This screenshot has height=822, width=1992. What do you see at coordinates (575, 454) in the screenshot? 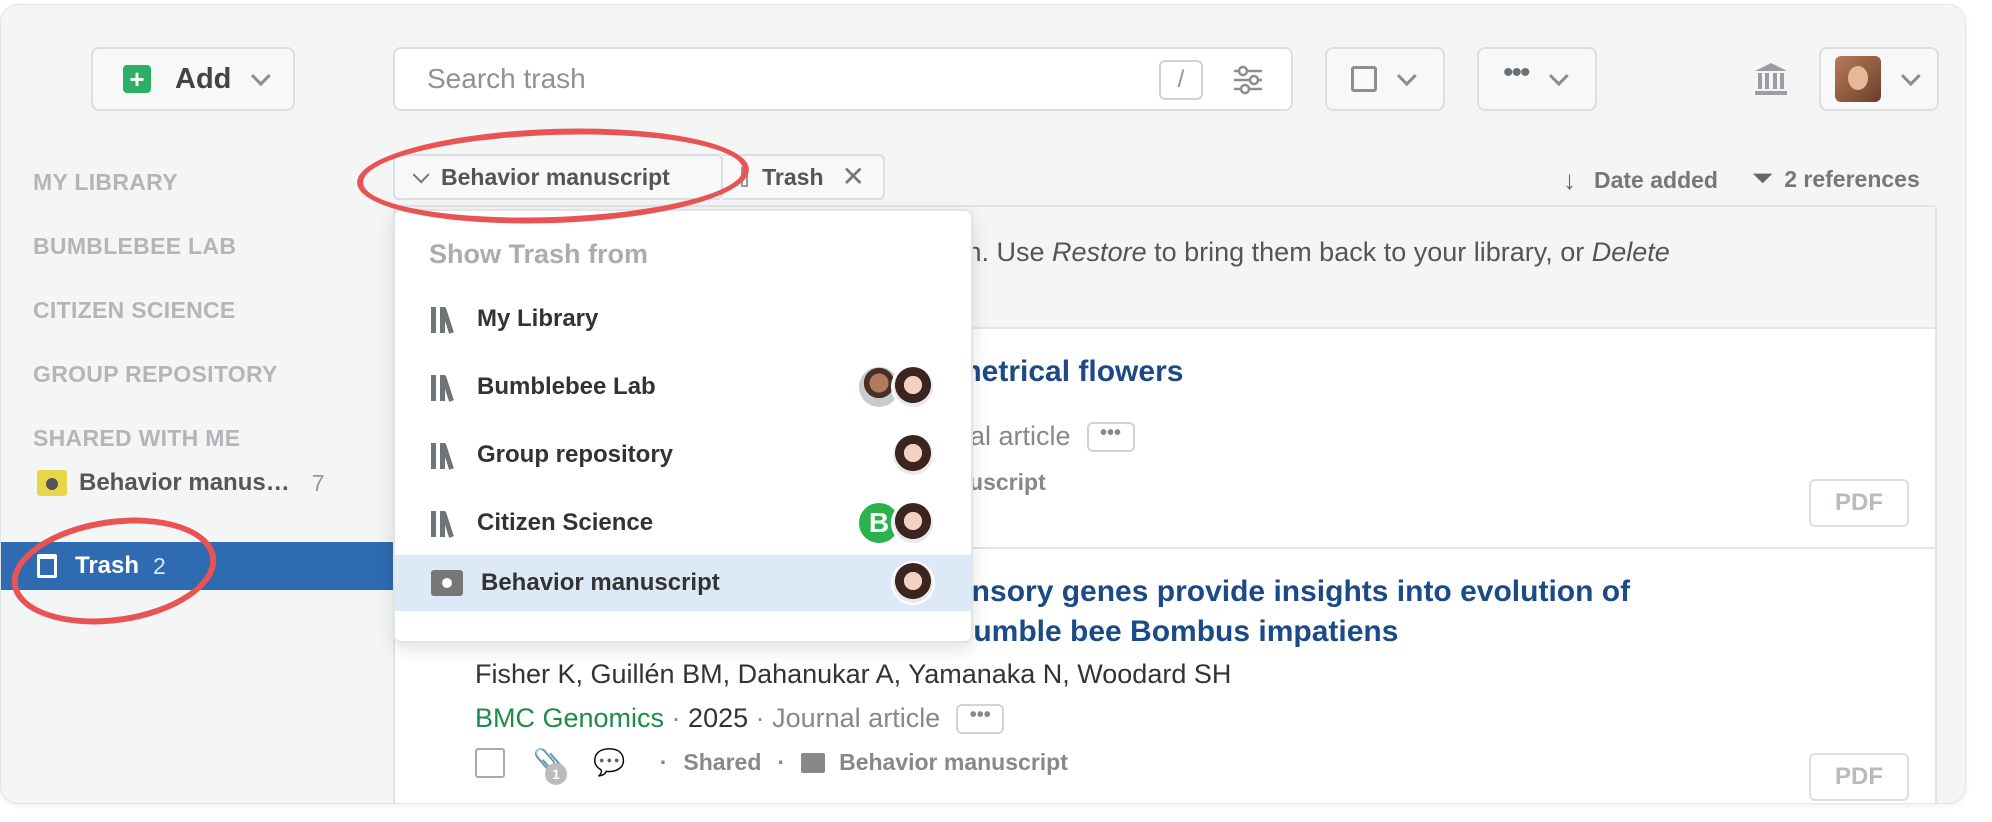
I see `dropdown-item-label: Group repository` at bounding box center [575, 454].